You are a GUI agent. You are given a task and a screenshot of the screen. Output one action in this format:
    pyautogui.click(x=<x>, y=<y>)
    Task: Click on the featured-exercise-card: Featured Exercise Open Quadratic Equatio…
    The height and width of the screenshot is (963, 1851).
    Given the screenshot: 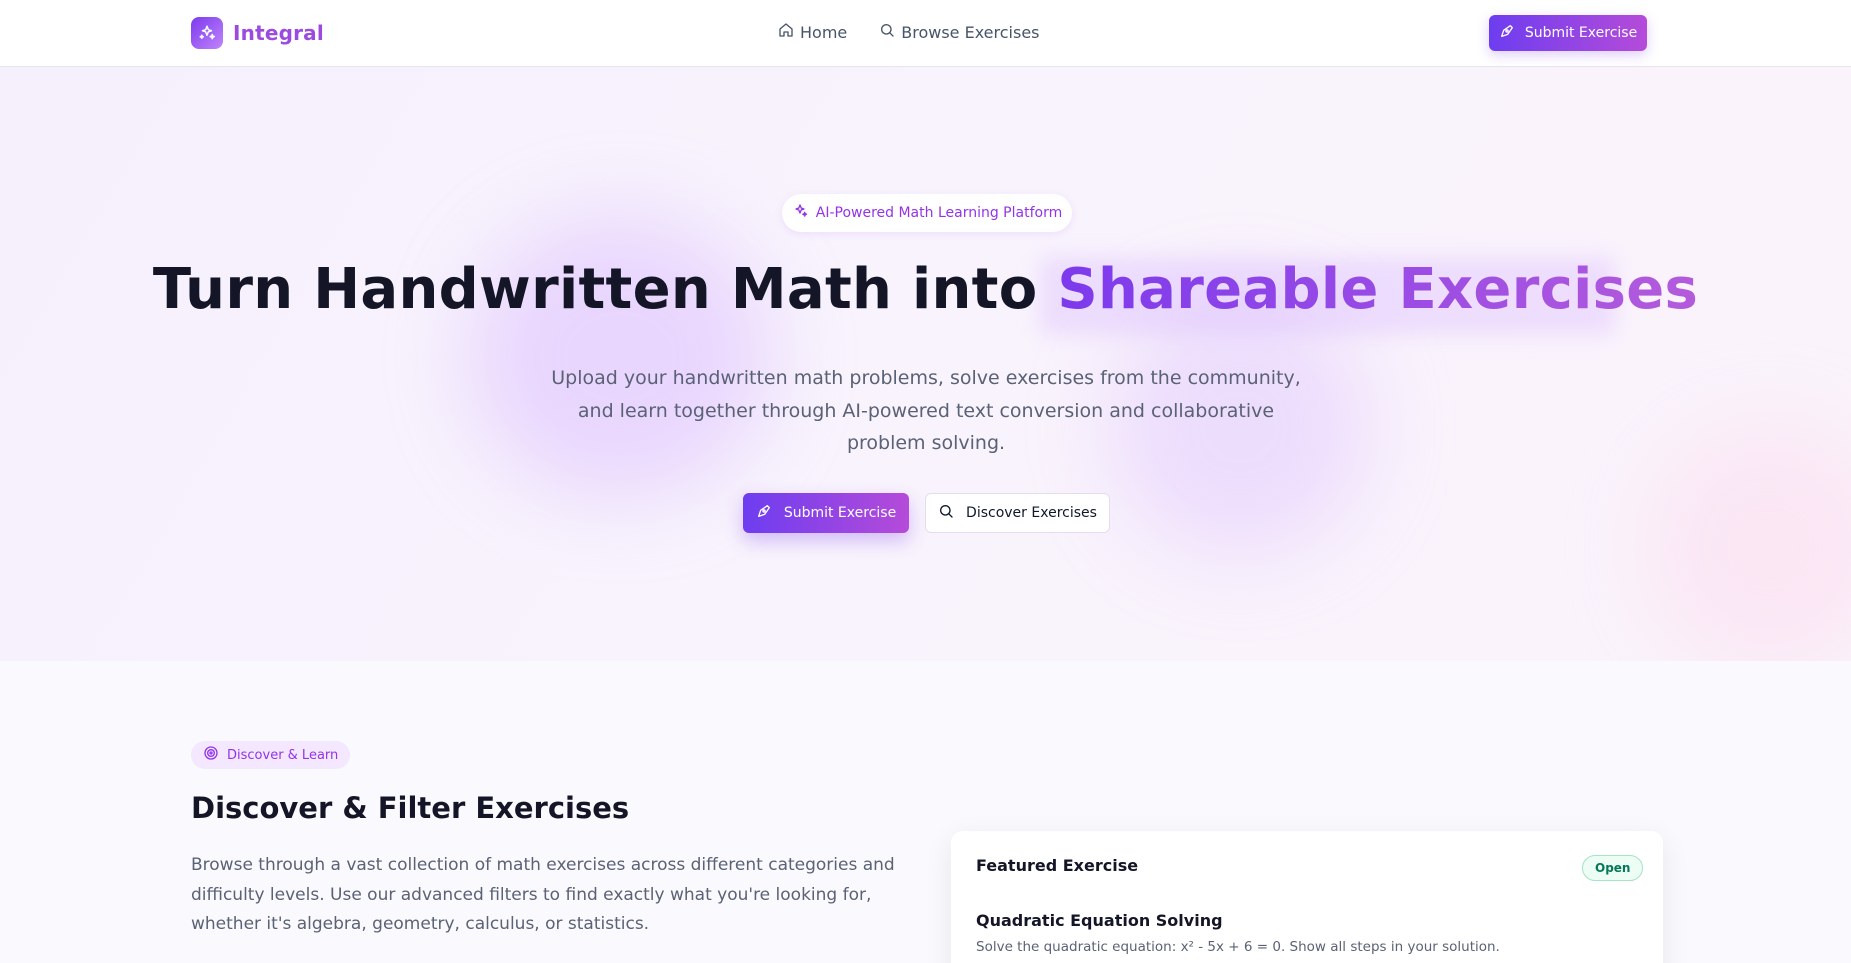 What is the action you would take?
    pyautogui.click(x=1307, y=897)
    